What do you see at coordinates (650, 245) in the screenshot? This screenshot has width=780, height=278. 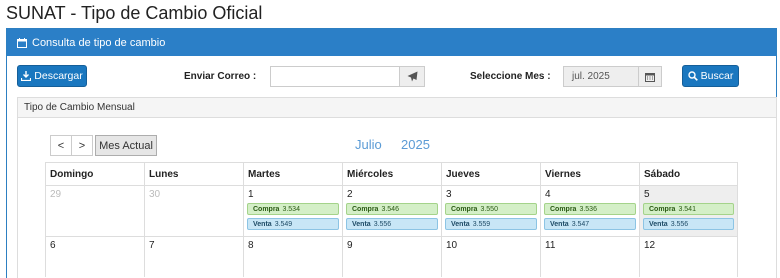 I see `day-number: 12` at bounding box center [650, 245].